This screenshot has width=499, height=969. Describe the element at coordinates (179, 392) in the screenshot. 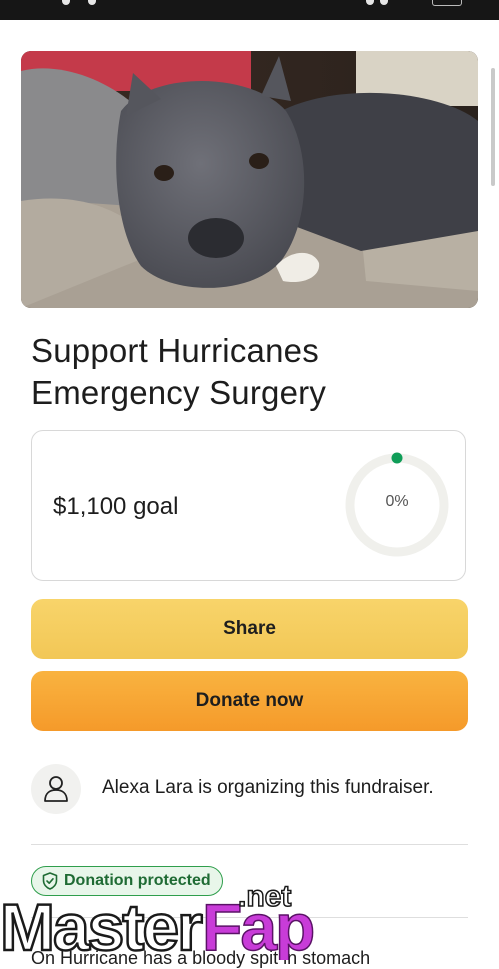

I see `title-line-2: Emergency Surgery` at that location.